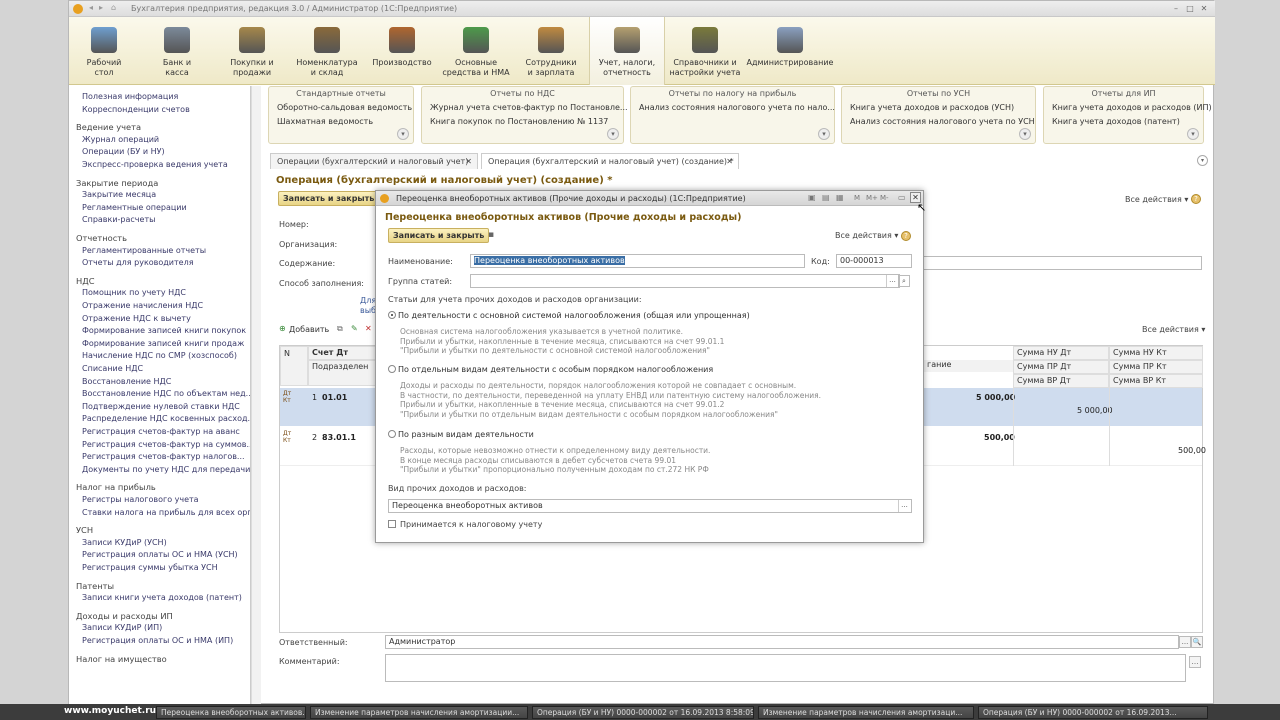  Describe the element at coordinates (120, 139) in the screenshot. I see `sidebar-item: Журнал операций` at that location.